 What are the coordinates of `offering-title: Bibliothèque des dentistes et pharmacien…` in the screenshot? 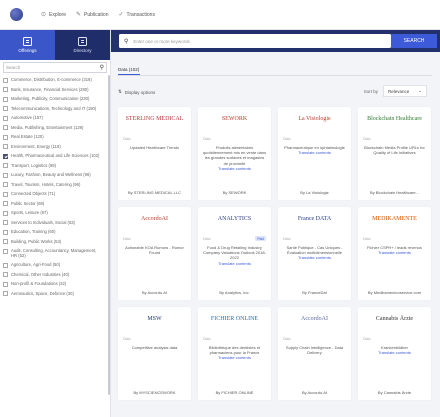 It's located at (234, 353).